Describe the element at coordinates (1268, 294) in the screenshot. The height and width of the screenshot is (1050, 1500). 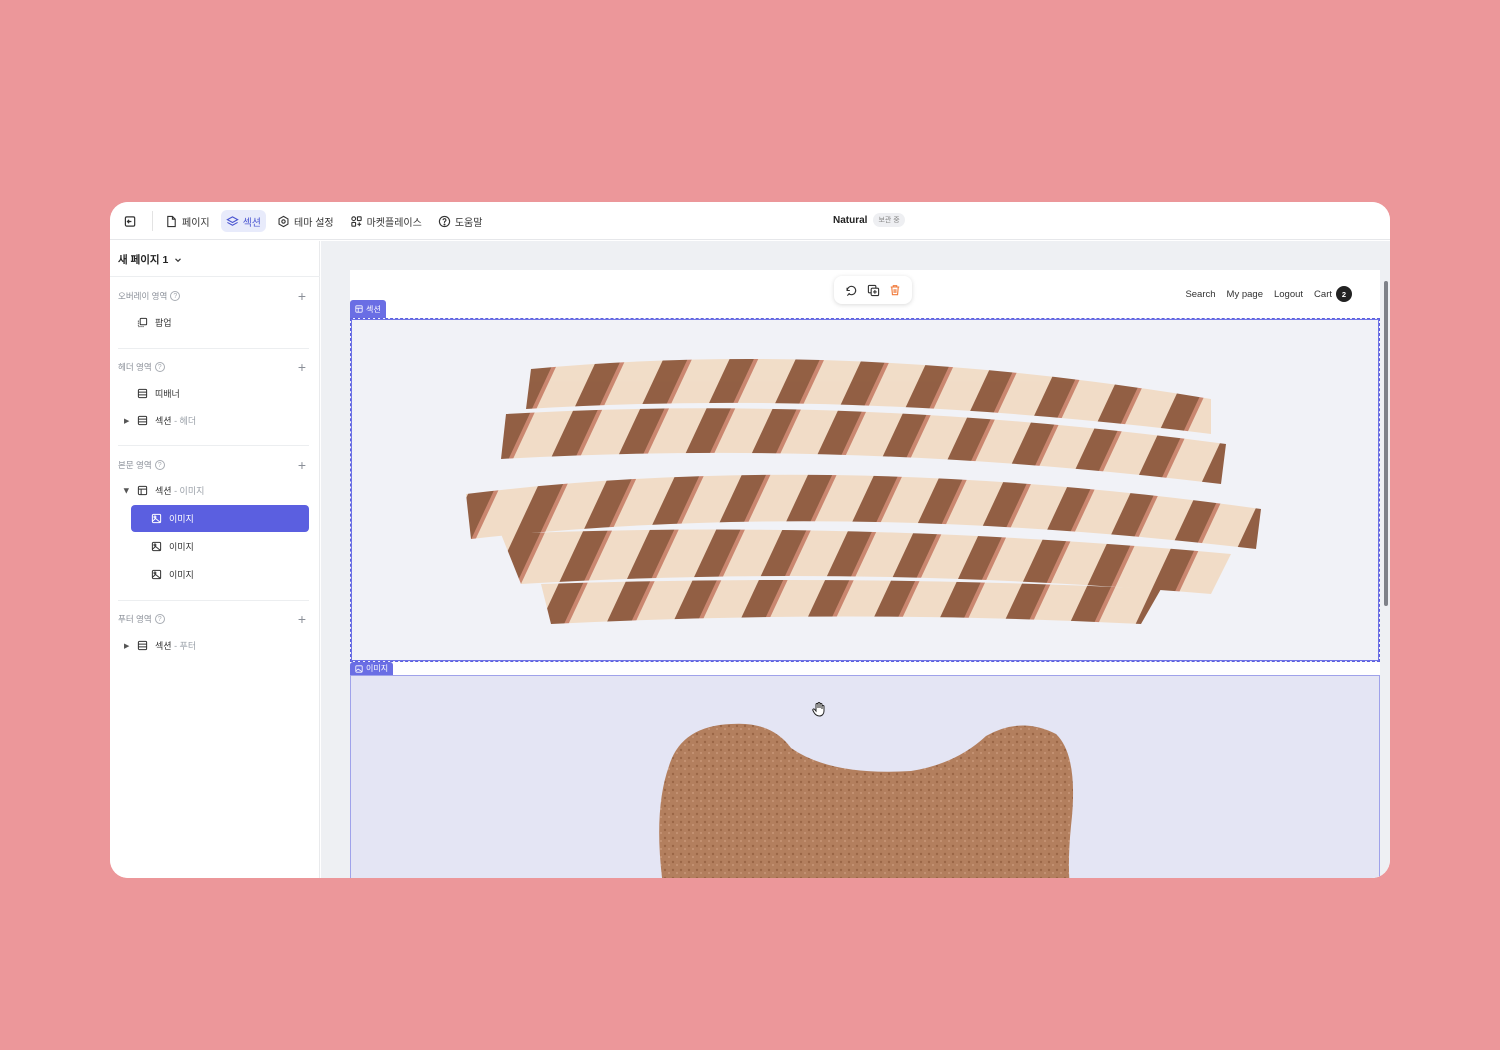
I see `site-nav: Search My page Logout Cart 2` at that location.